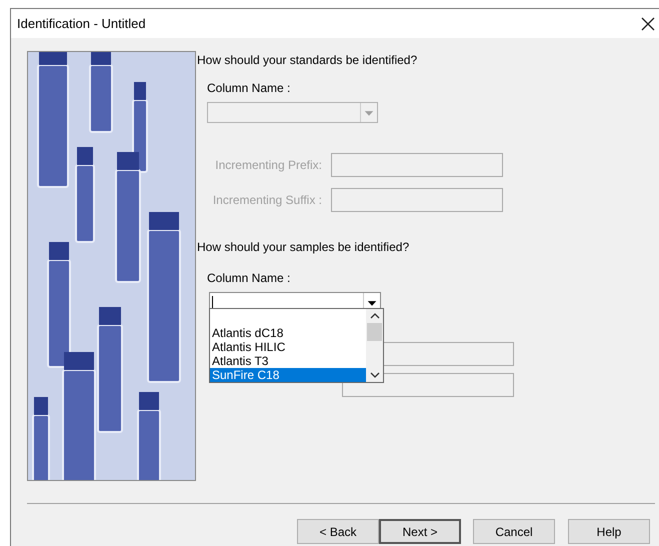 The height and width of the screenshot is (546, 659). Describe the element at coordinates (288, 361) in the screenshot. I see `dropdown-option: Atlantis T3` at that location.